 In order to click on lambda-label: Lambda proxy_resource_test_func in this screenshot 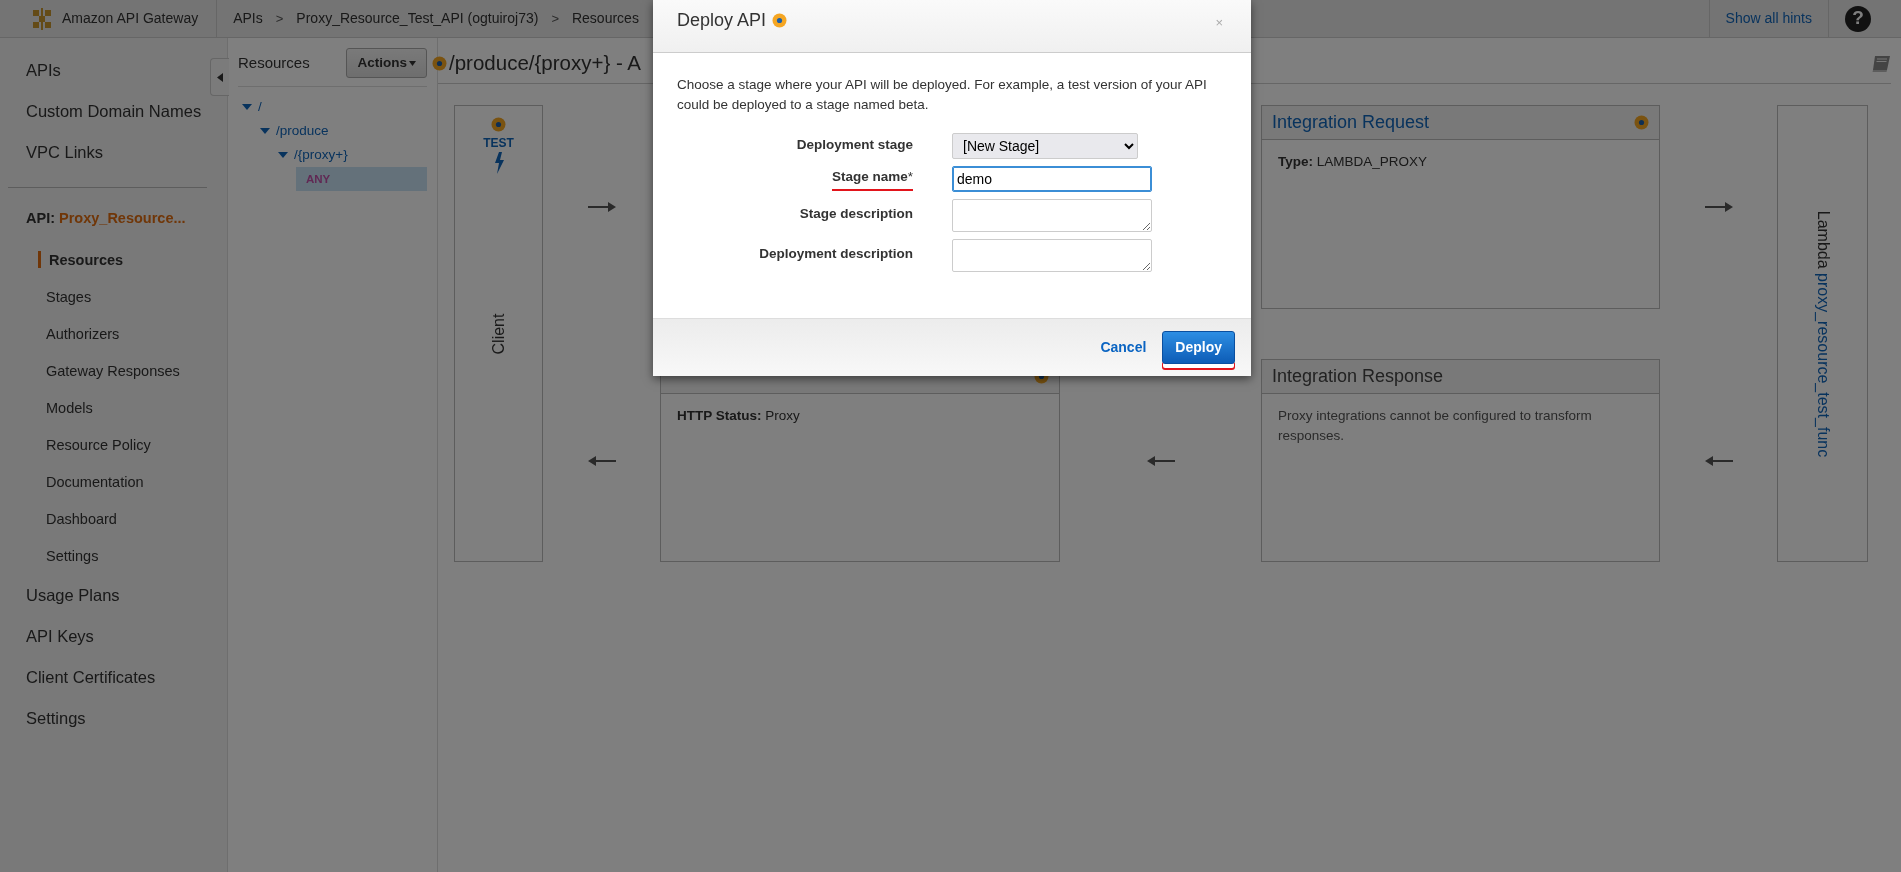, I will do `click(1823, 333)`.